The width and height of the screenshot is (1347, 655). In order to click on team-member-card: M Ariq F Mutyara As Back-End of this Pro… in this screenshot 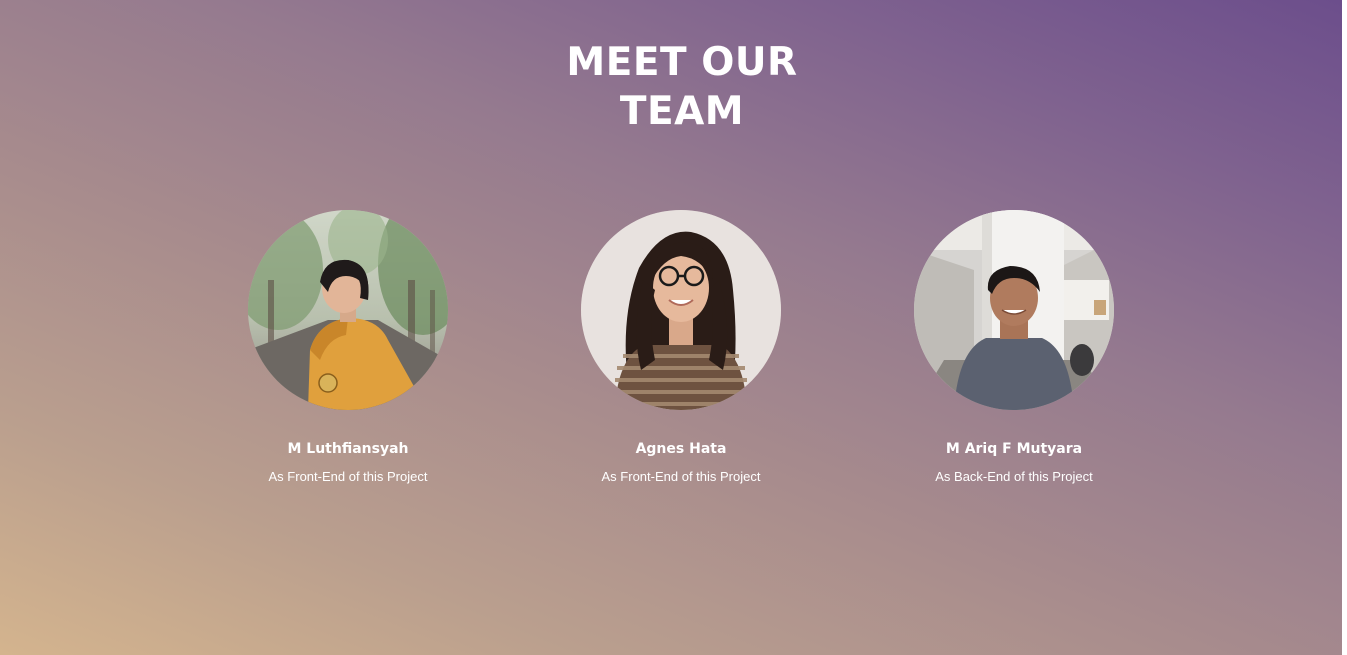, I will do `click(1014, 347)`.